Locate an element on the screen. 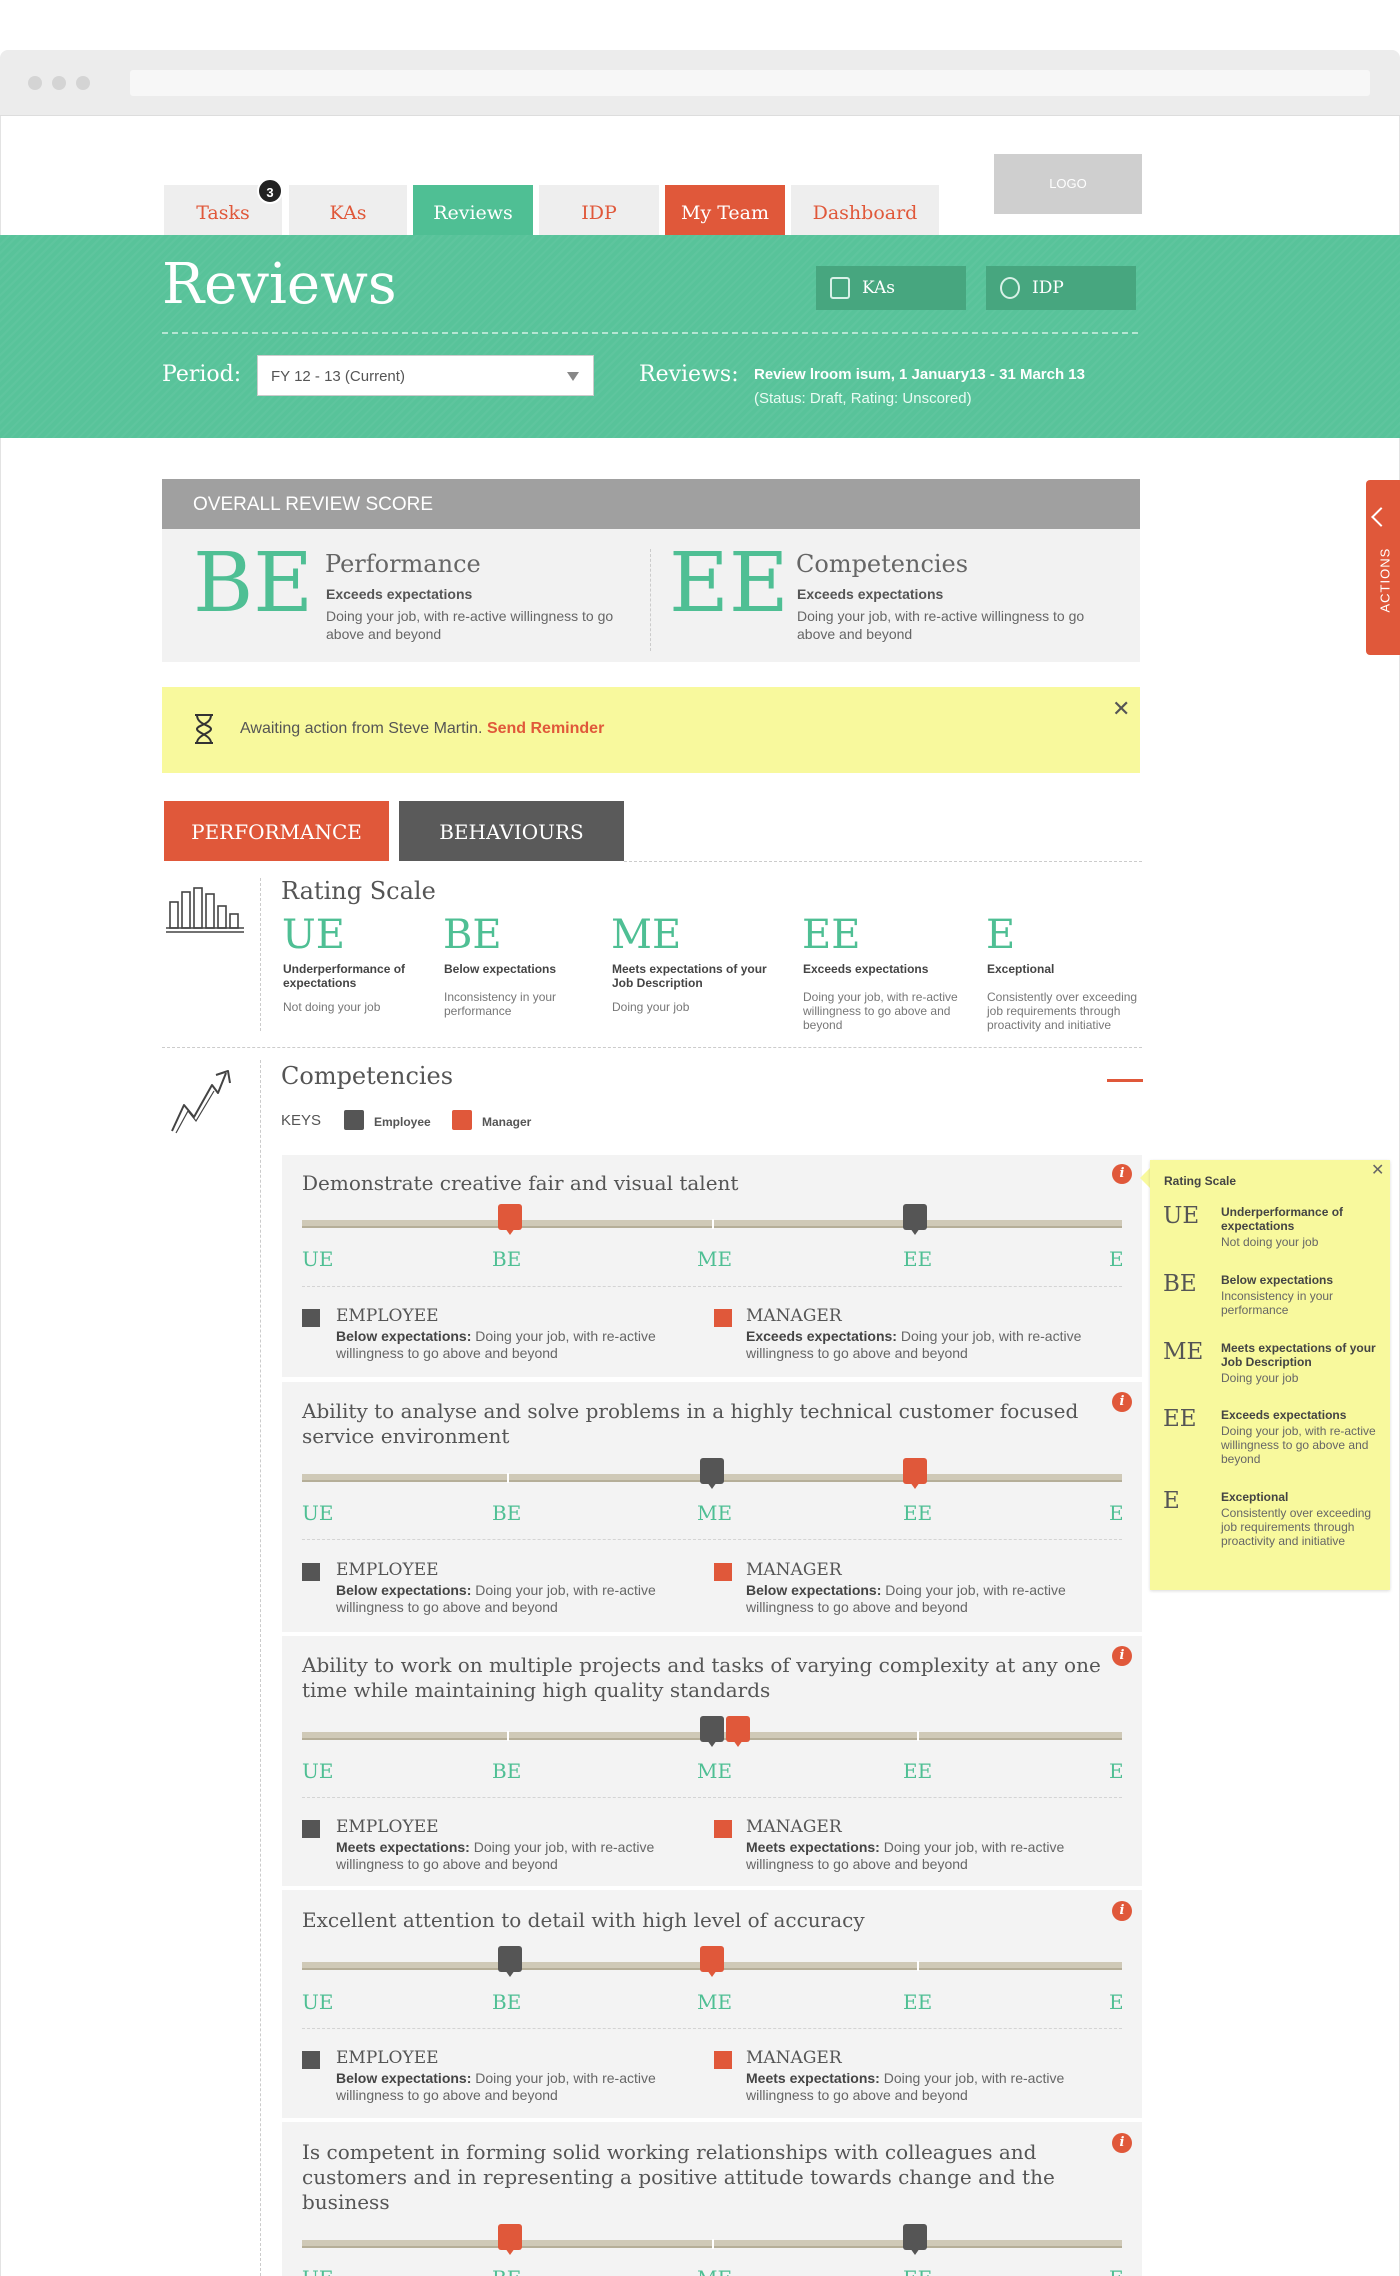 The width and height of the screenshot is (1400, 2276). employee-square-icon is located at coordinates (311, 1572).